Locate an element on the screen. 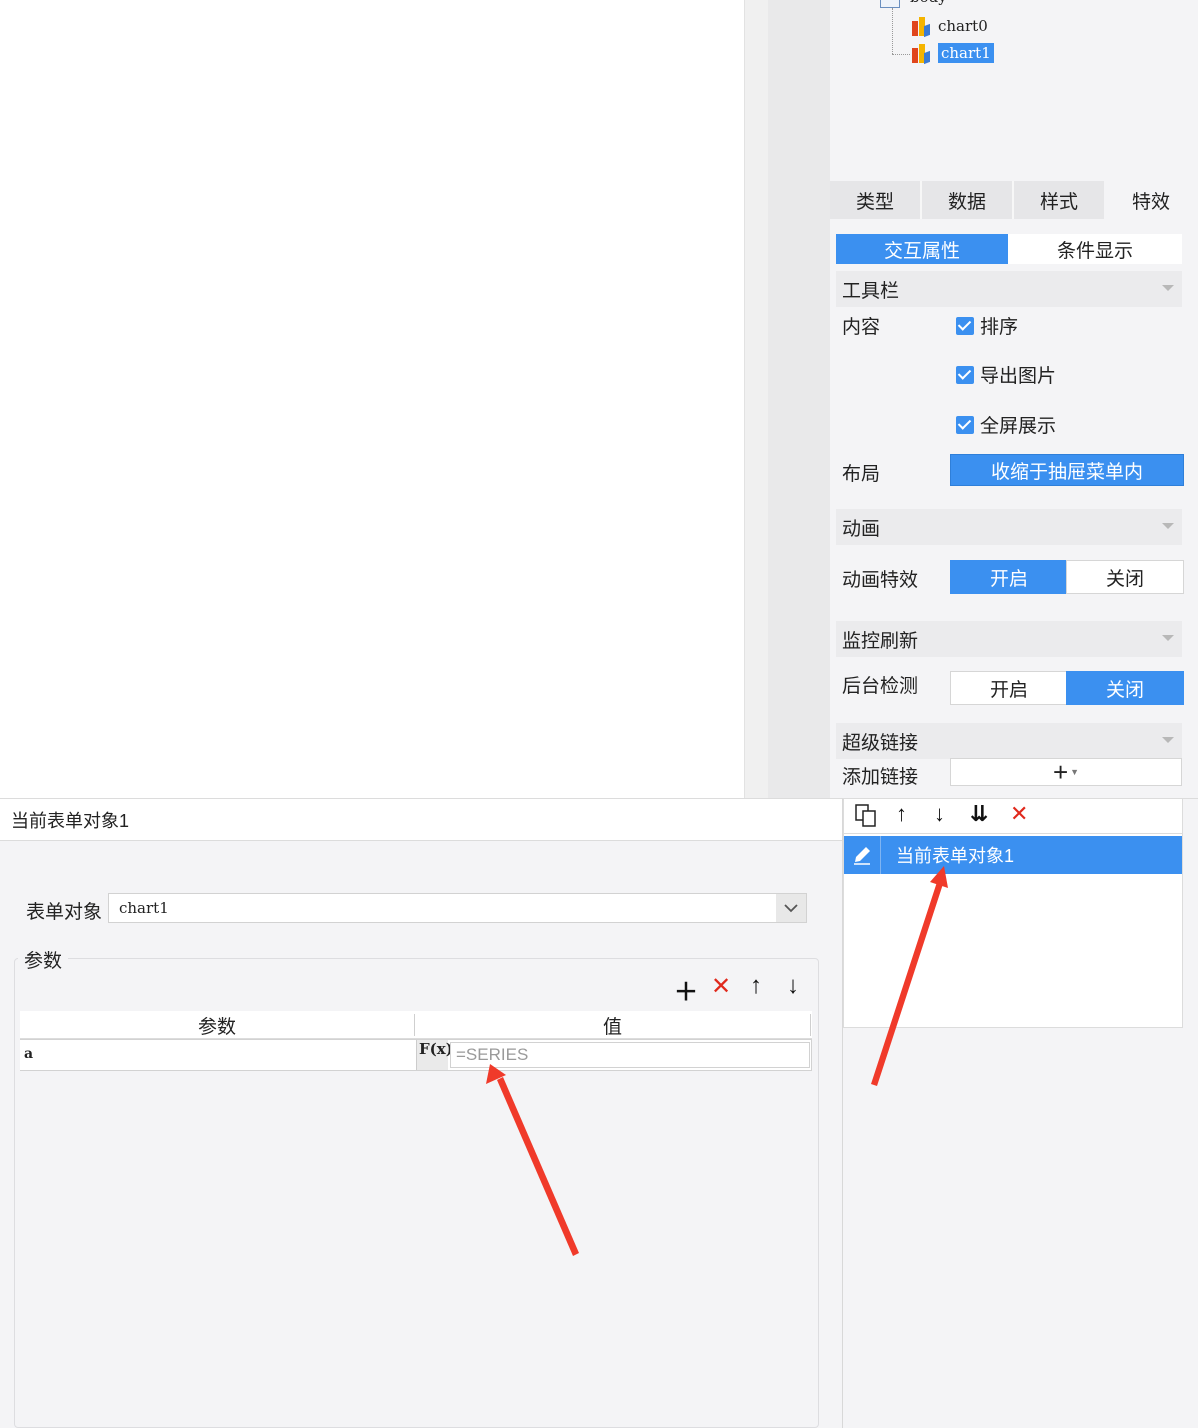  link-editor-title: 当前表单对象1 is located at coordinates (421, 820).